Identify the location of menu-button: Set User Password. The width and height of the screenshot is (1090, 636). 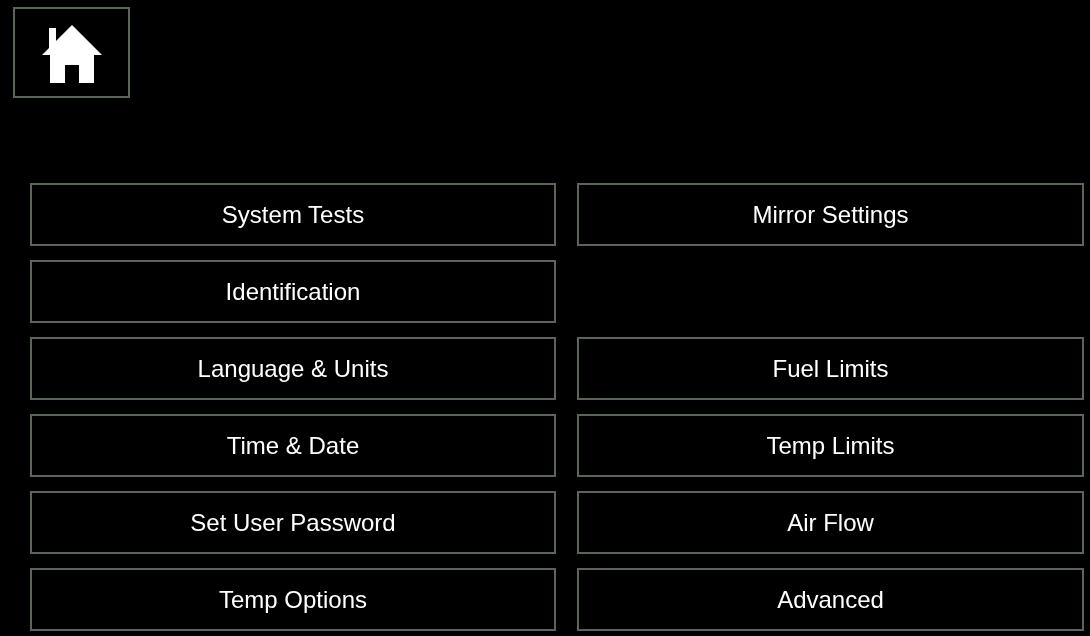
(293, 522).